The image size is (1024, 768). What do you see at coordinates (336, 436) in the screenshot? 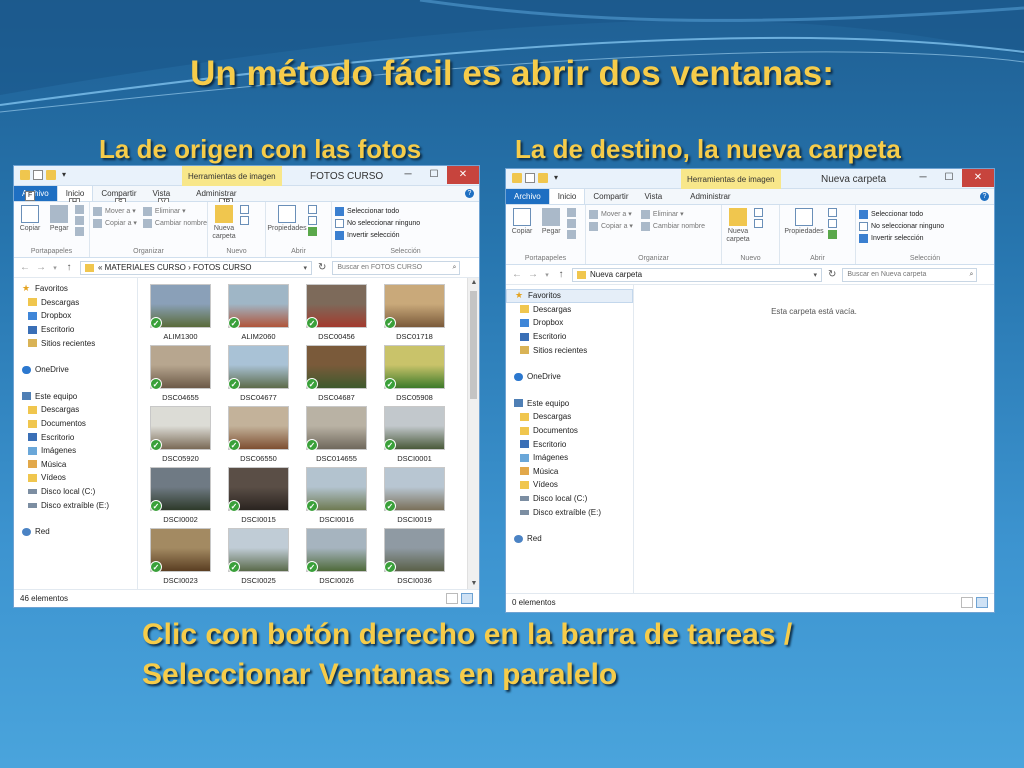
I see `photo-thumbnail: ✓ DSC014655` at bounding box center [336, 436].